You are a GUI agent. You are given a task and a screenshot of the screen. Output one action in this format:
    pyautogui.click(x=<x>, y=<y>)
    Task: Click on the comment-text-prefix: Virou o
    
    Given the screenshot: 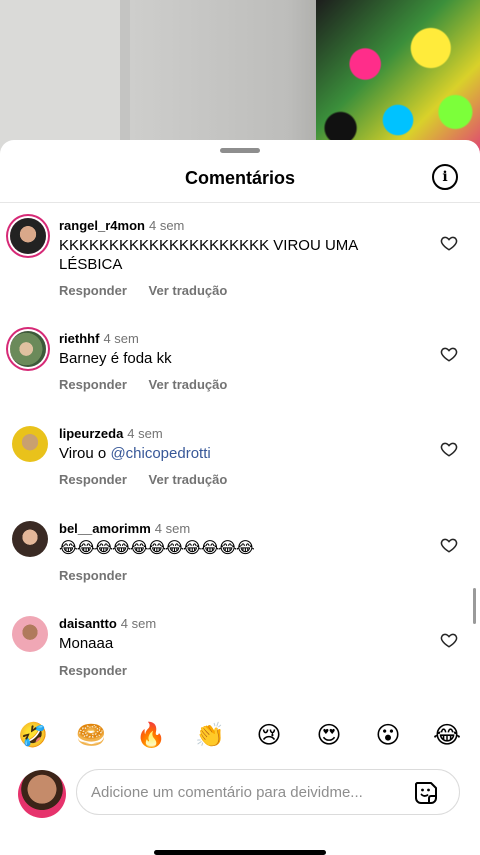 What is the action you would take?
    pyautogui.click(x=85, y=453)
    